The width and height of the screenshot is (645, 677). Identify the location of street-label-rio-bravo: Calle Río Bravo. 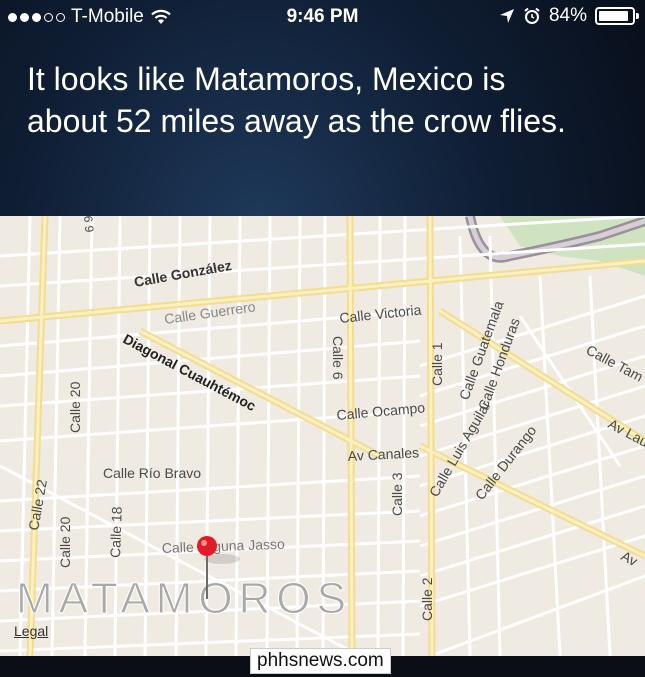
(152, 473).